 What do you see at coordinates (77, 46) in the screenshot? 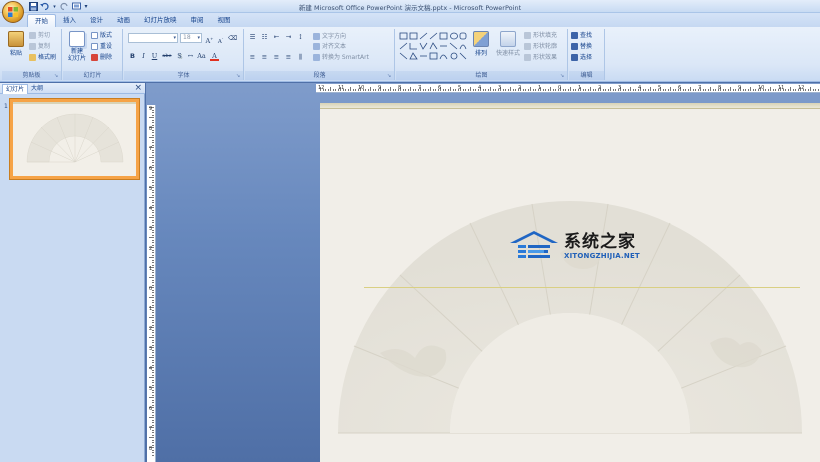
I see `new-slide-button: 新建 幻灯片` at bounding box center [77, 46].